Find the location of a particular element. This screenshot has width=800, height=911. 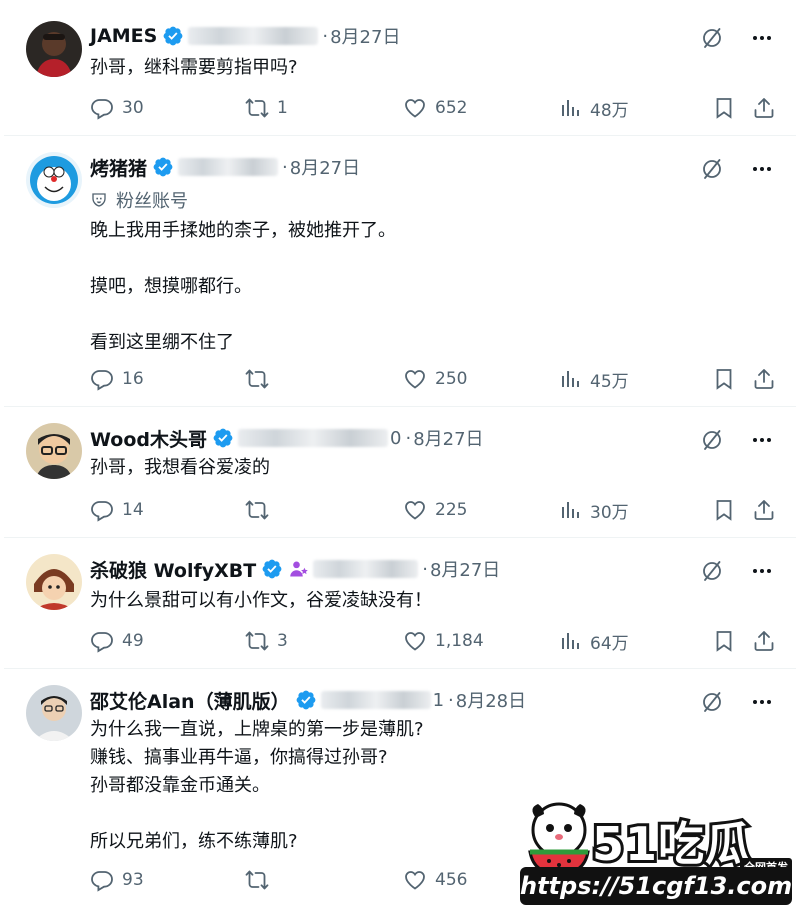

views-button: 30万 is located at coordinates (593, 510).